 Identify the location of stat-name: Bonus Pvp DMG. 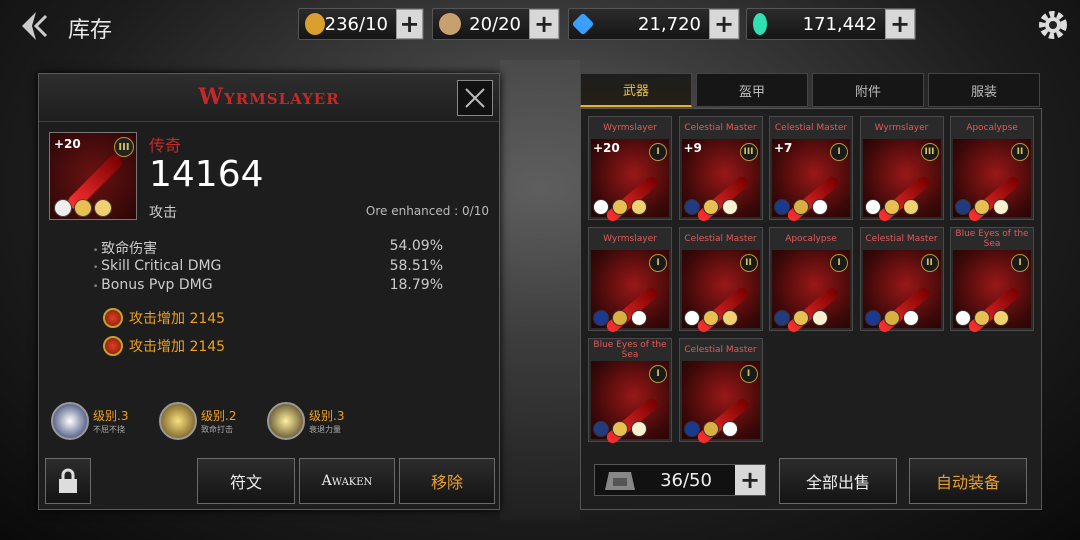
(152, 285).